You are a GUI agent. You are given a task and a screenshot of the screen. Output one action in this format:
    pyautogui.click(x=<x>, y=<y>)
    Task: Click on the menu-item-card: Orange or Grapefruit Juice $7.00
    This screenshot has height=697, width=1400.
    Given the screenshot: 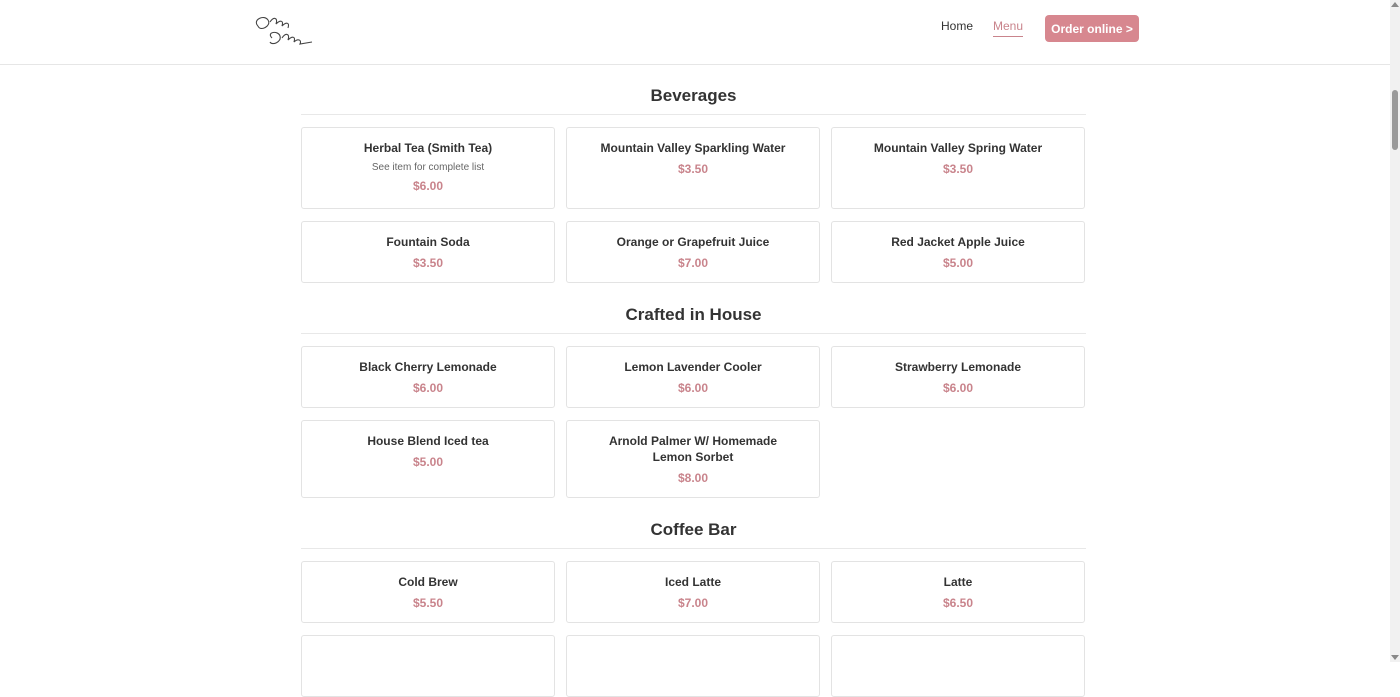 What is the action you would take?
    pyautogui.click(x=693, y=252)
    